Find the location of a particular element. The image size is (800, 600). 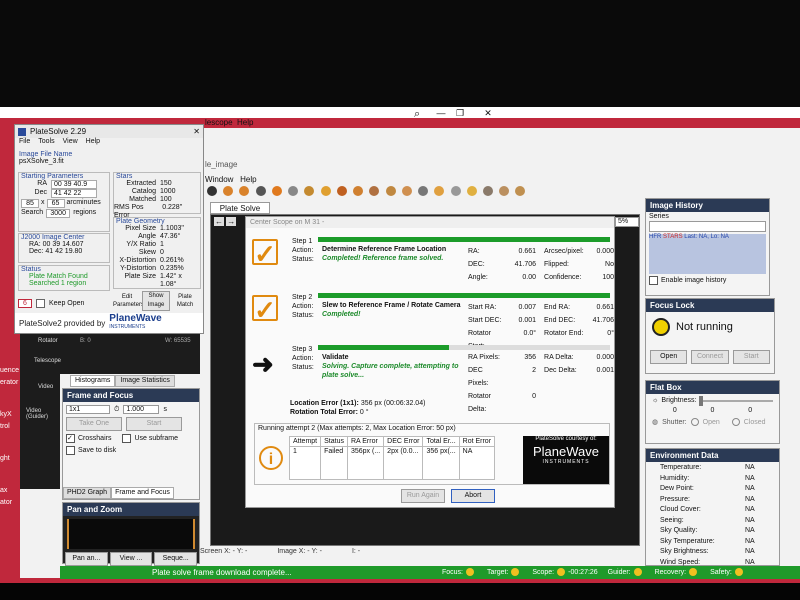

plate-icon is located at coordinates (439, 191).